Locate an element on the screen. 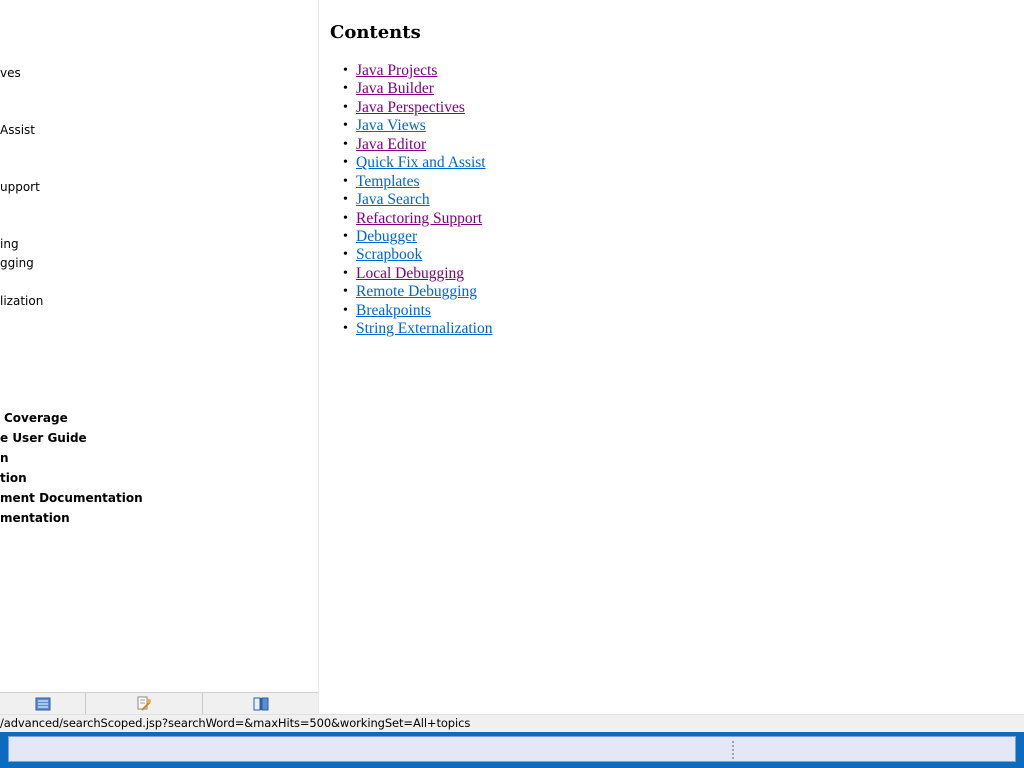 The image size is (1024, 768). bookmarks-icon is located at coordinates (261, 703).